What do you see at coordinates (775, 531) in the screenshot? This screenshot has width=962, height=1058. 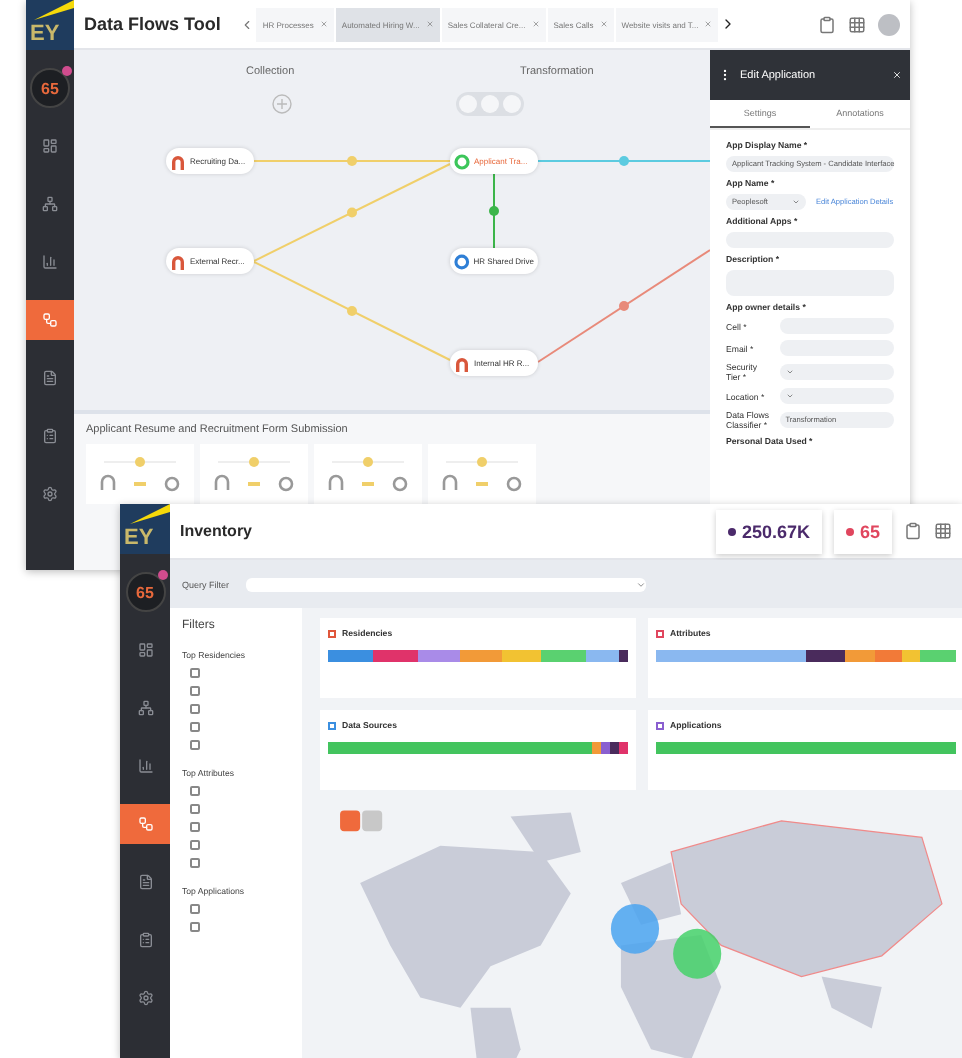 I see `stat-value: 250.67K` at bounding box center [775, 531].